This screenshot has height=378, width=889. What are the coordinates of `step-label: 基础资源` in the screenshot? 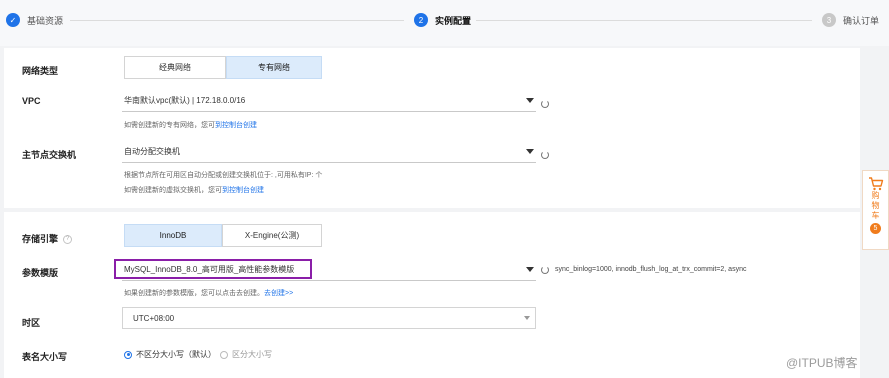 It's located at (45, 20).